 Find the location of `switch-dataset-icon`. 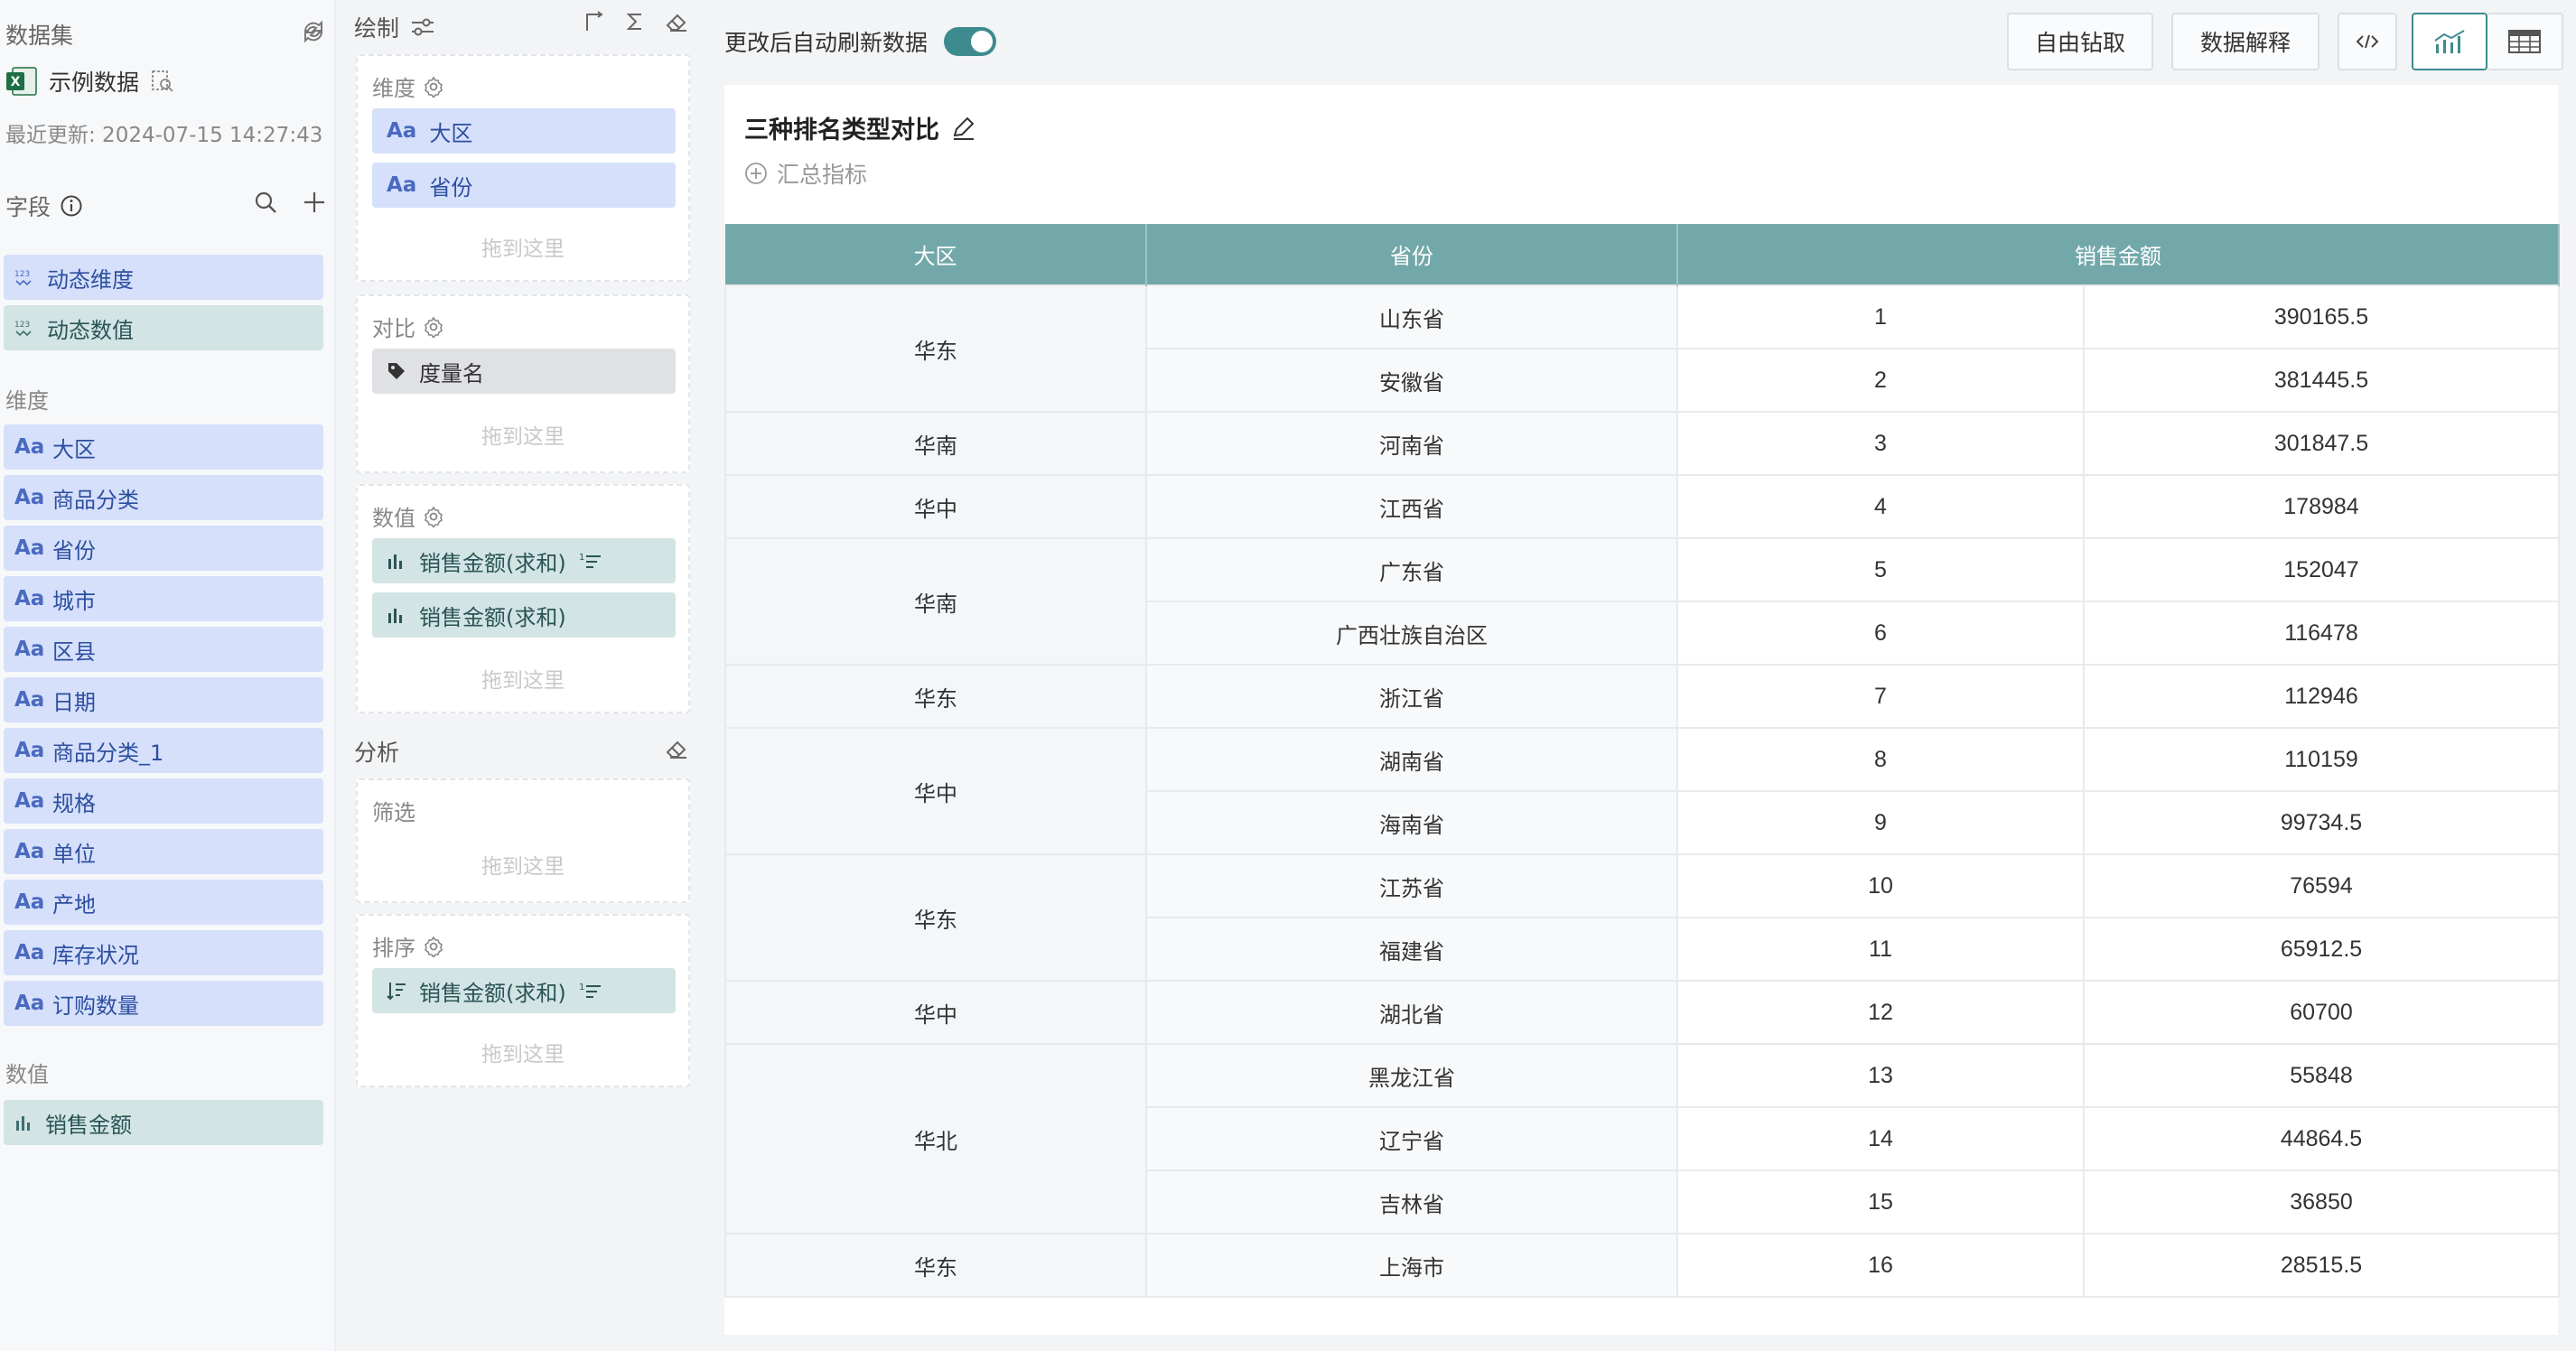

switch-dataset-icon is located at coordinates (313, 32).